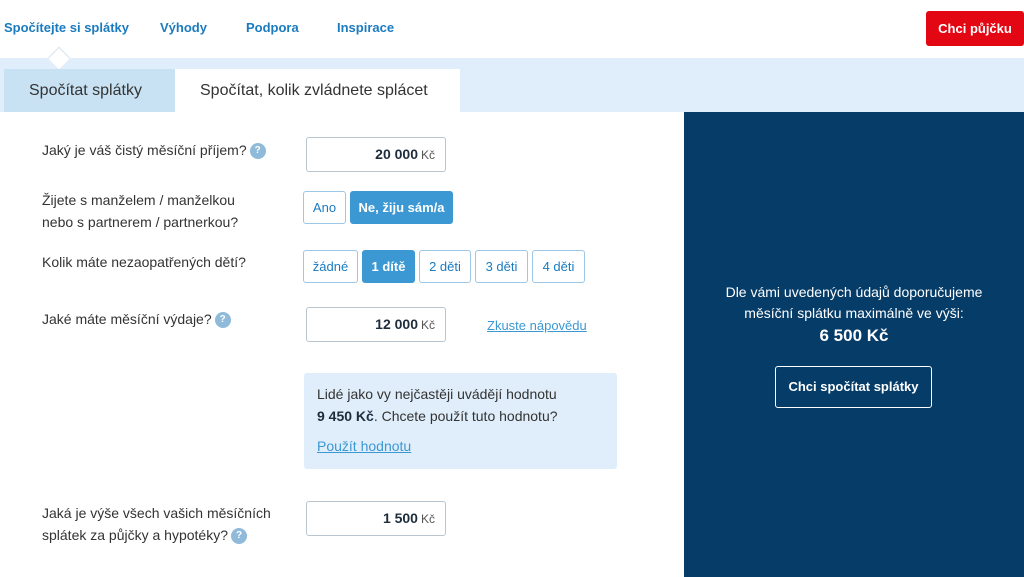 The height and width of the screenshot is (577, 1024). What do you see at coordinates (89, 90) in the screenshot?
I see `tab-calculate-installments: Spočítat splátky` at bounding box center [89, 90].